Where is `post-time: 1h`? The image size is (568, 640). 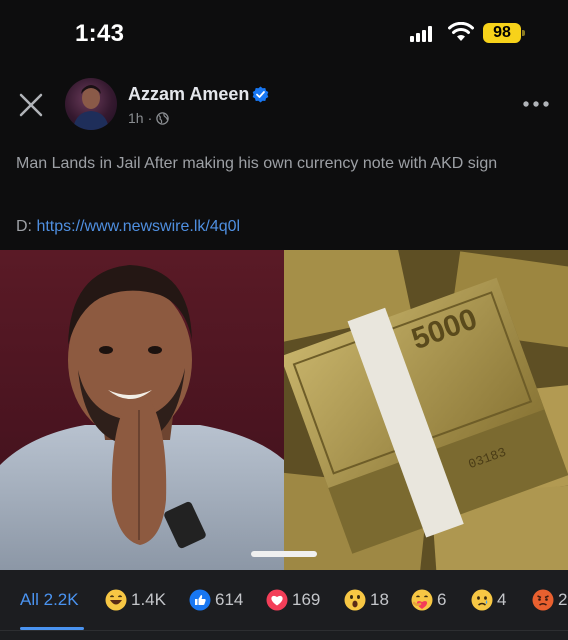
post-time: 1h is located at coordinates (136, 118).